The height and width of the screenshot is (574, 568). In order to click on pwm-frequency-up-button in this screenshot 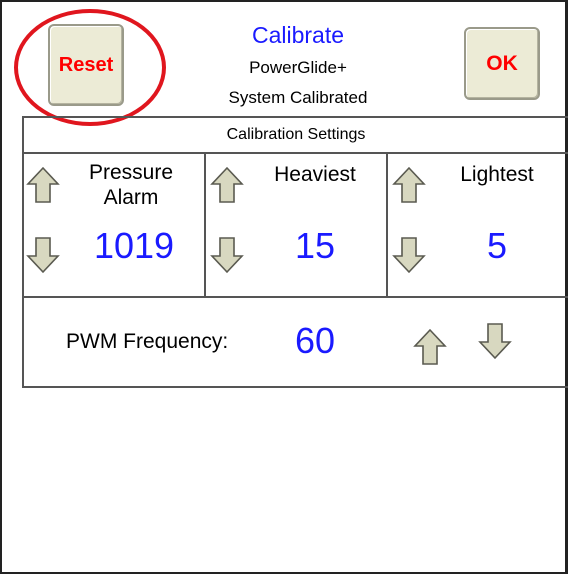, I will do `click(430, 347)`.